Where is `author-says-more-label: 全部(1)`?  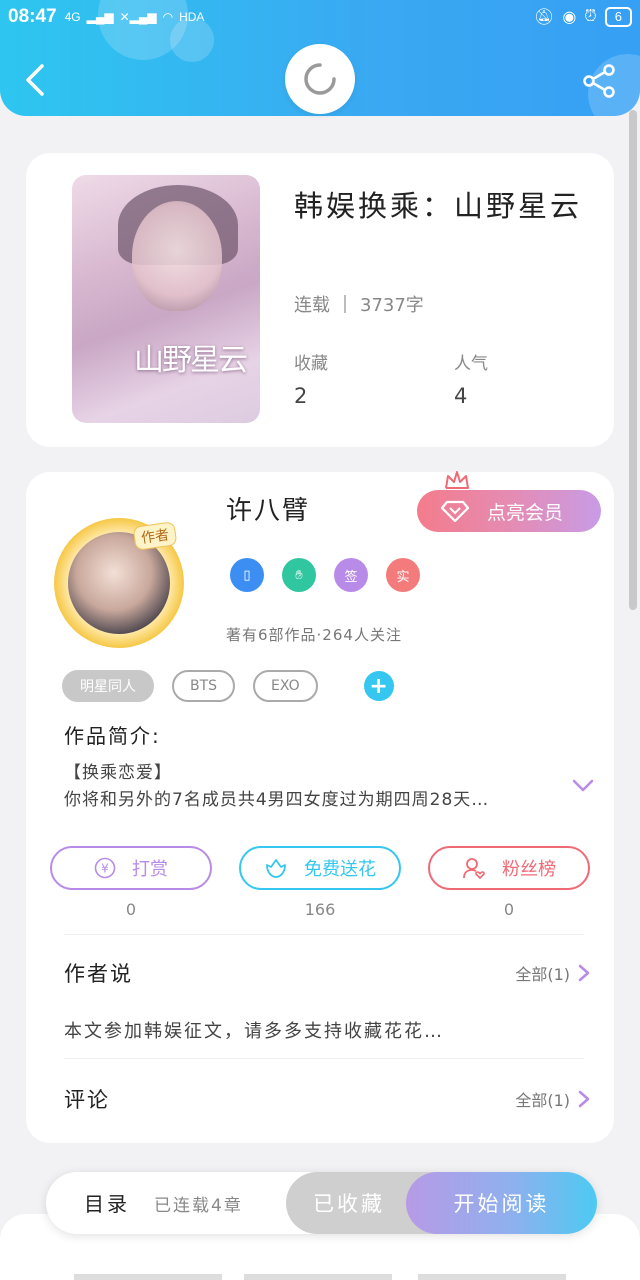 author-says-more-label: 全部(1) is located at coordinates (542, 974).